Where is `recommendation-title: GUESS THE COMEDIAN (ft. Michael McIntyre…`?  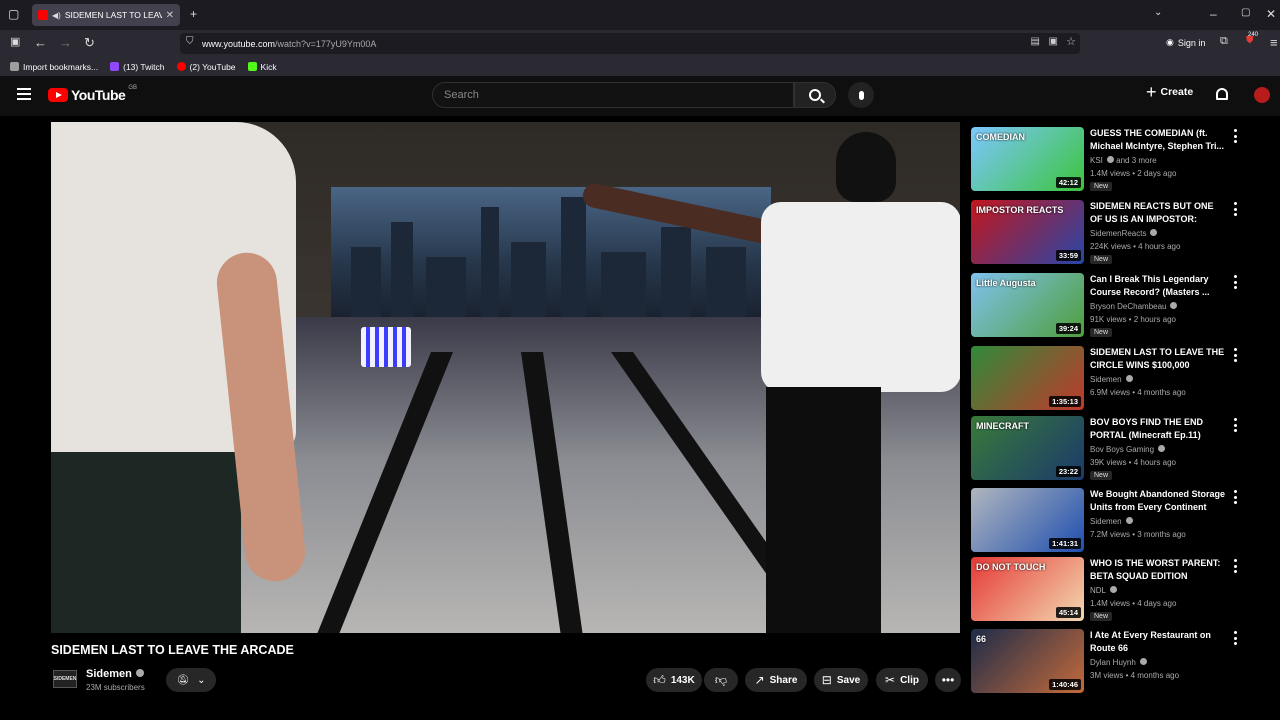 recommendation-title: GUESS THE COMEDIAN (ft. Michael McIntyre… is located at coordinates (1157, 140).